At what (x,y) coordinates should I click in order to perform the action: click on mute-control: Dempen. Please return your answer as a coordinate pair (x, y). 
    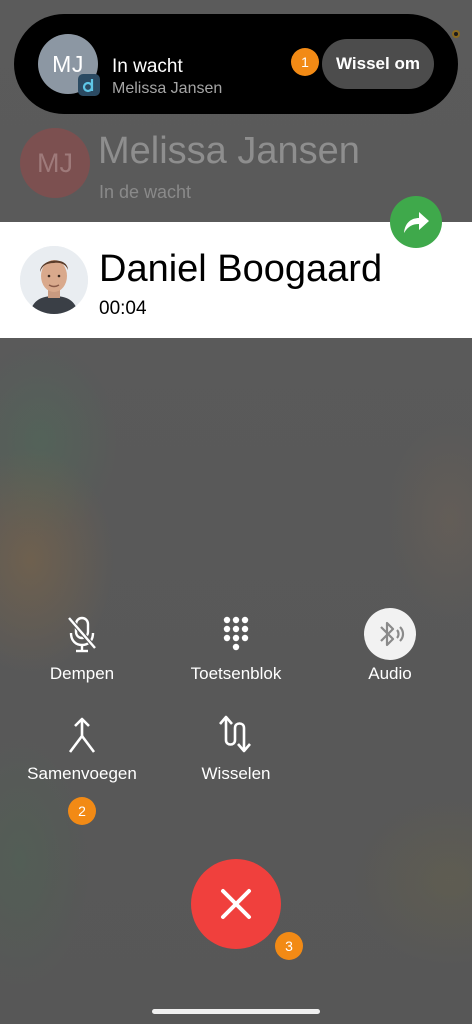
    Looking at the image, I should click on (82, 652).